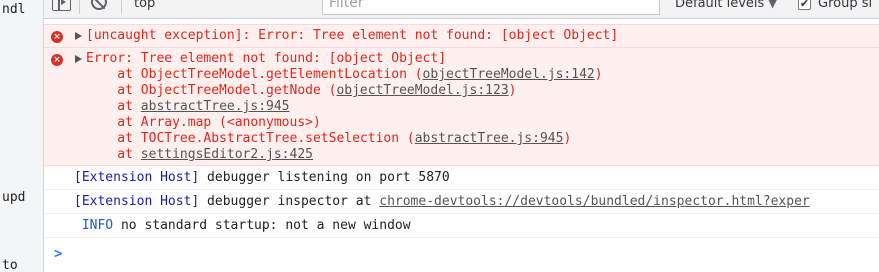  What do you see at coordinates (772, 5) in the screenshot?
I see `chevron-down-icon: ▼` at bounding box center [772, 5].